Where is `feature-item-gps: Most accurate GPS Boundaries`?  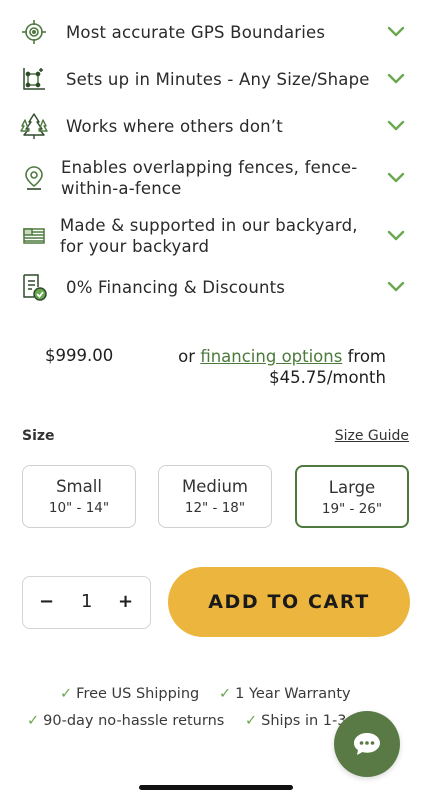
feature-item-gps: Most accurate GPS Boundaries is located at coordinates (215, 32).